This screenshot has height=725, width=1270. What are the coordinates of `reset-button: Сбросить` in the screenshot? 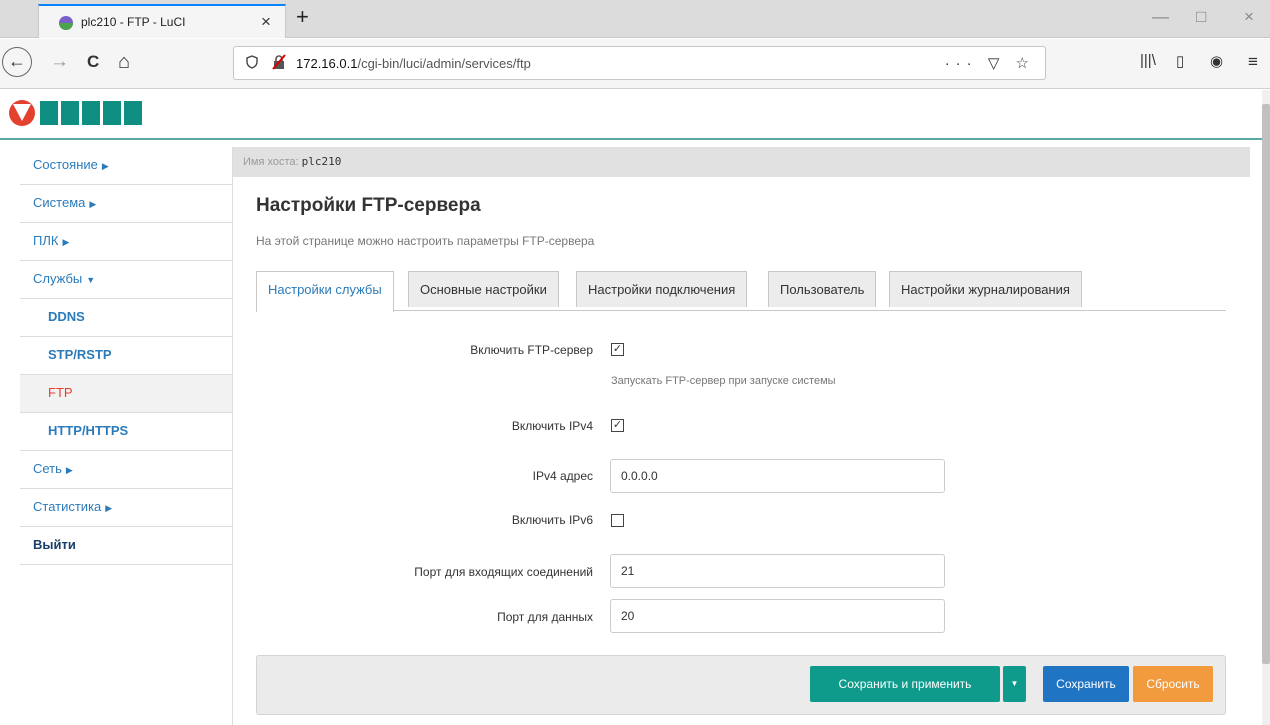 It's located at (1173, 684).